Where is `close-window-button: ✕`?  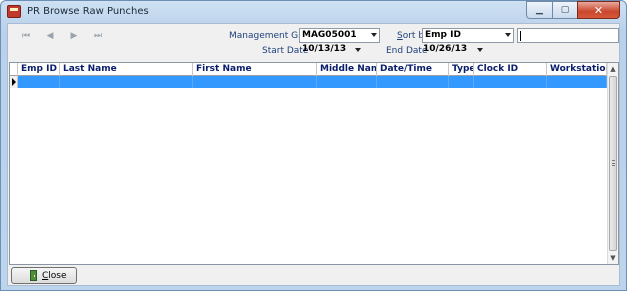
close-window-button: ✕ is located at coordinates (598, 10).